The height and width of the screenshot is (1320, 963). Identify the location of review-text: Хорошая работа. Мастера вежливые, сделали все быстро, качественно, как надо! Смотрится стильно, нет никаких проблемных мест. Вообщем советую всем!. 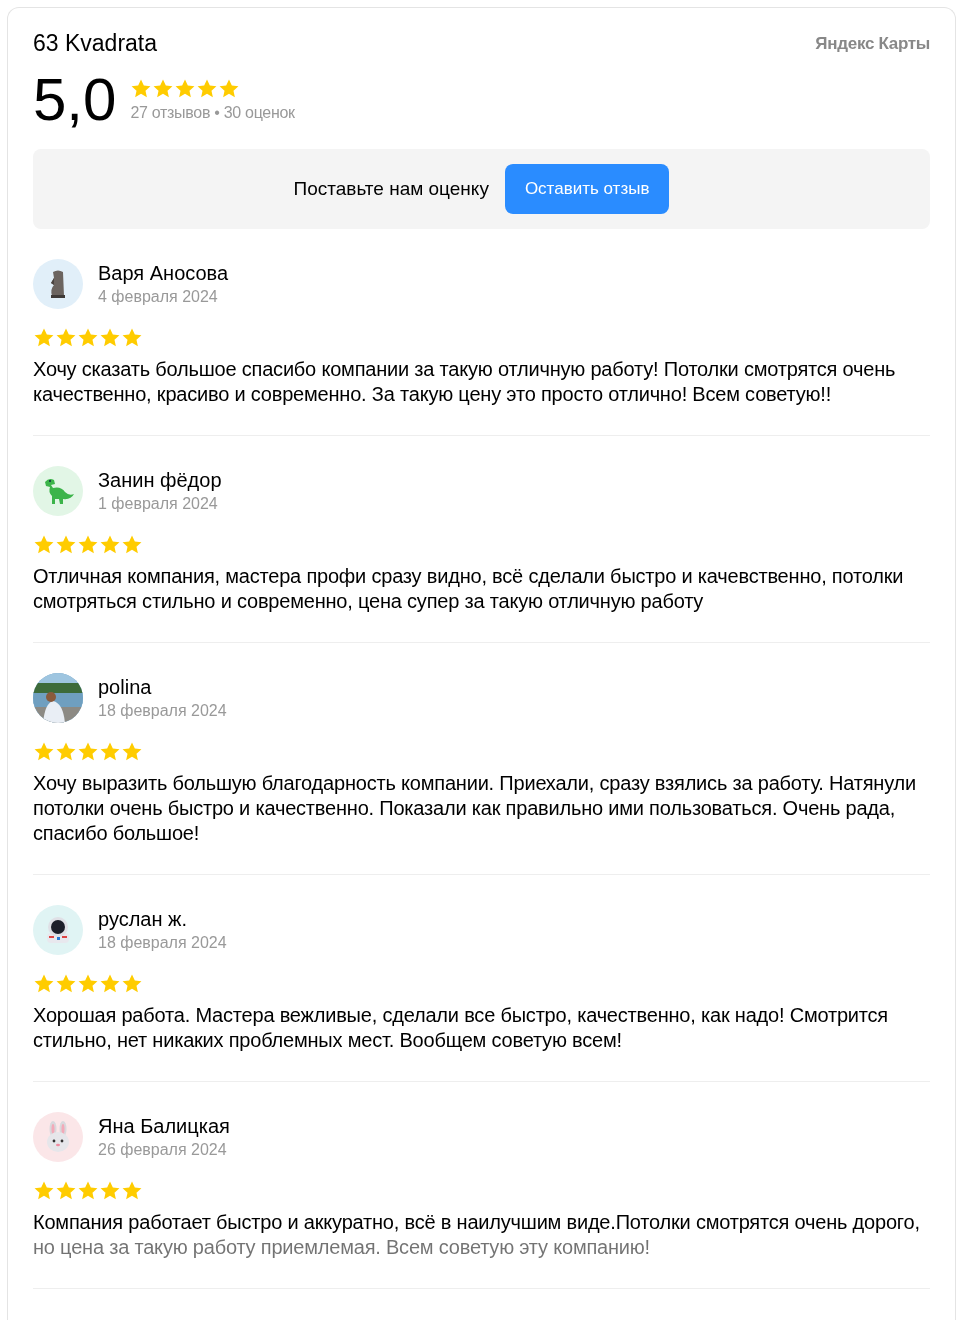
(461, 1028).